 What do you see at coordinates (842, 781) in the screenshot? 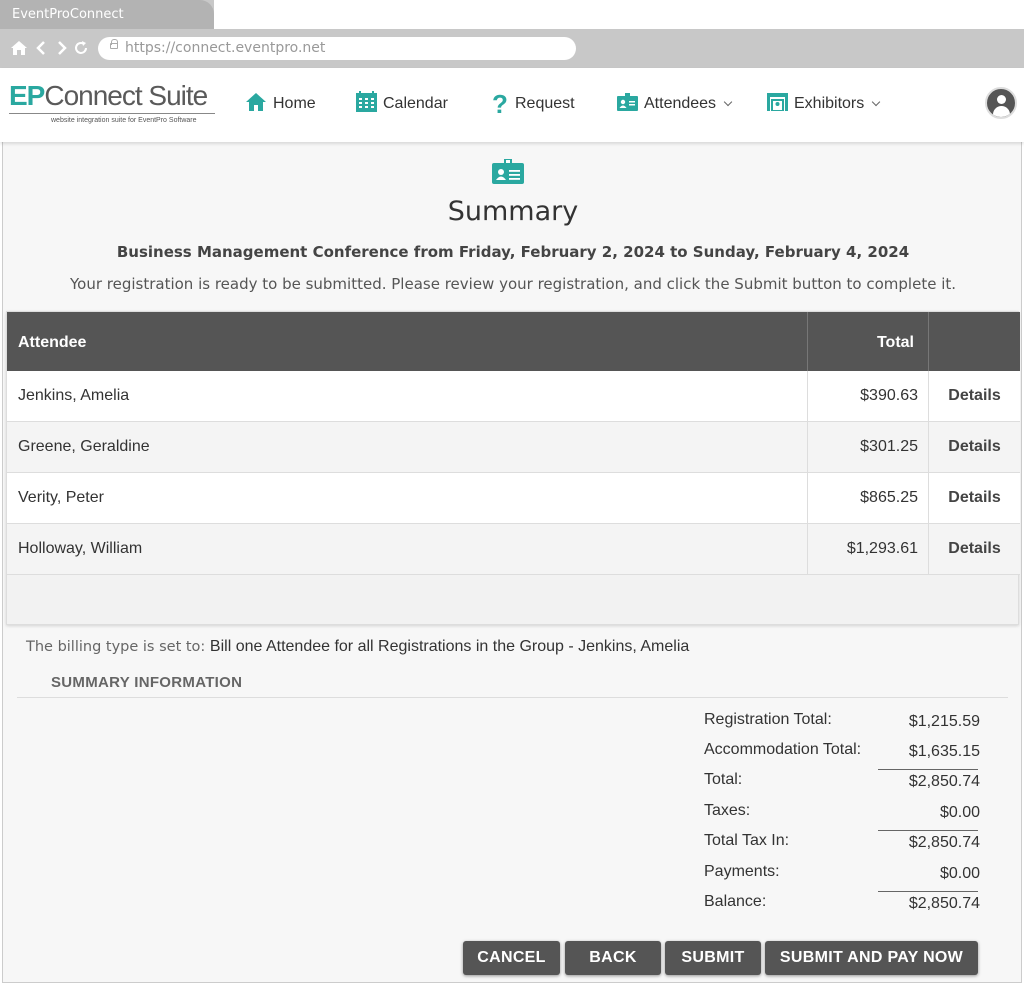
I see `summary-row-total: Total: $2,850.74` at bounding box center [842, 781].